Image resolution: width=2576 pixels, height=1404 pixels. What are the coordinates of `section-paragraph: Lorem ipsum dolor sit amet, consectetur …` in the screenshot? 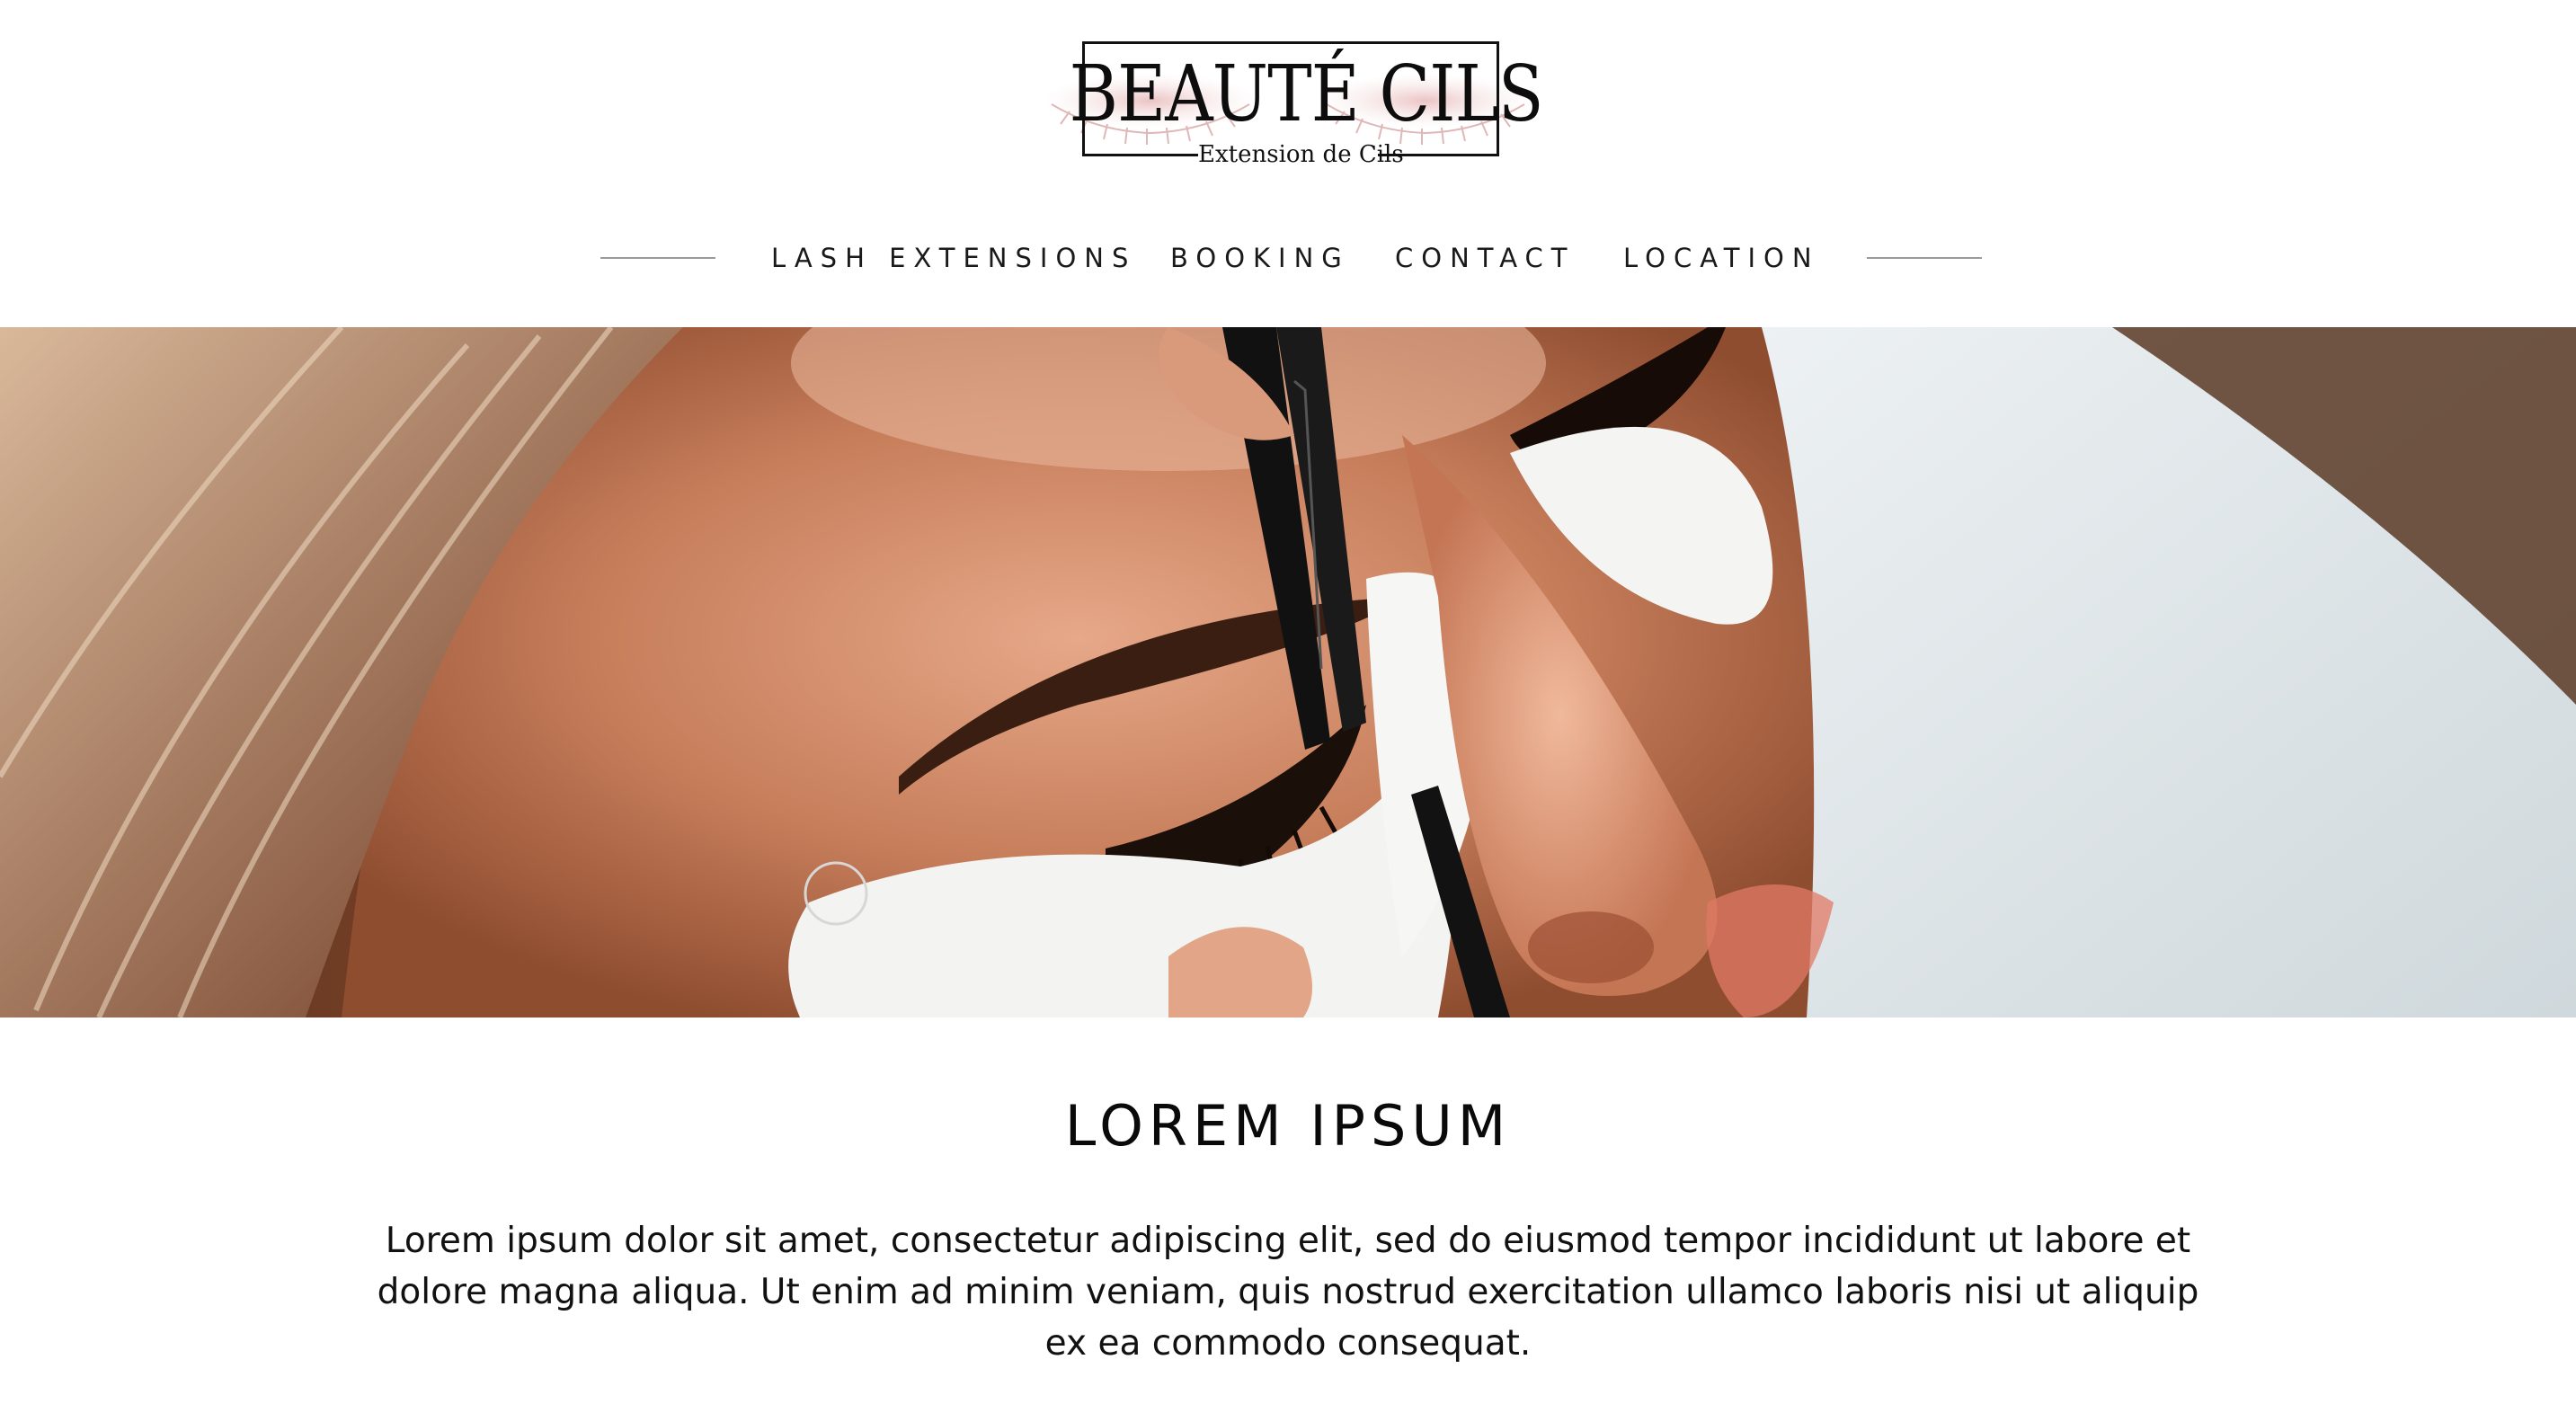 It's located at (1288, 1292).